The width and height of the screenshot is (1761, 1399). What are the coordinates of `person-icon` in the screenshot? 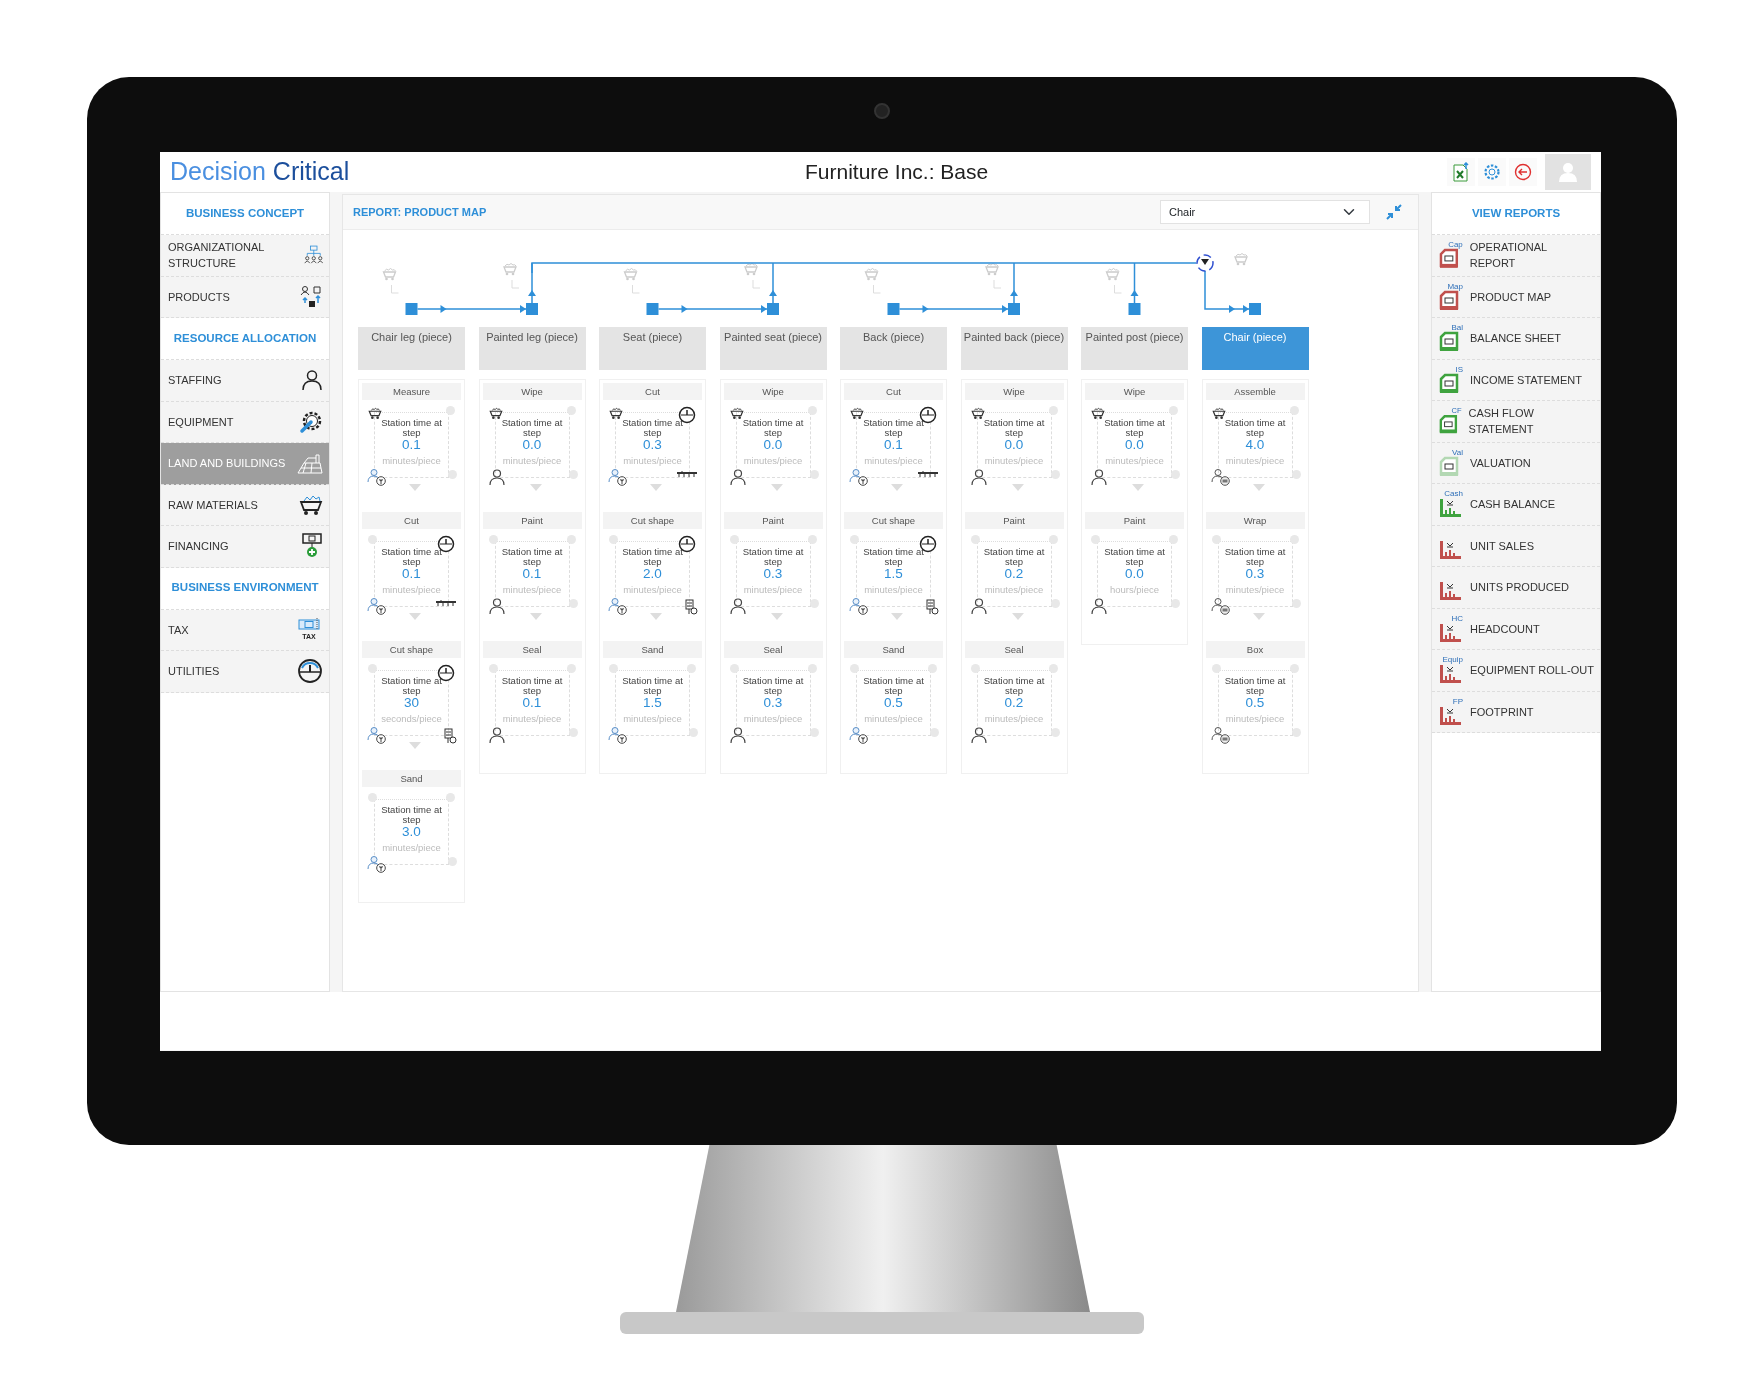 It's located at (312, 380).